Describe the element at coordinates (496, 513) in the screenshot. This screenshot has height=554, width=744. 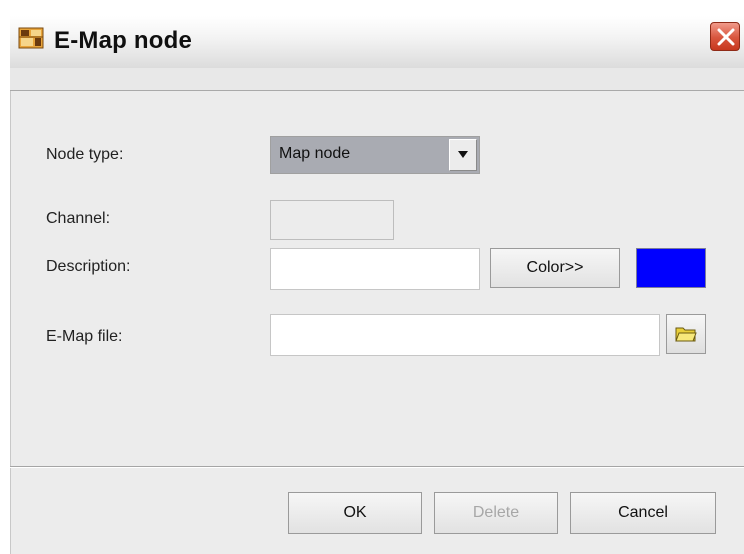
I see `delete-button: Delete` at that location.